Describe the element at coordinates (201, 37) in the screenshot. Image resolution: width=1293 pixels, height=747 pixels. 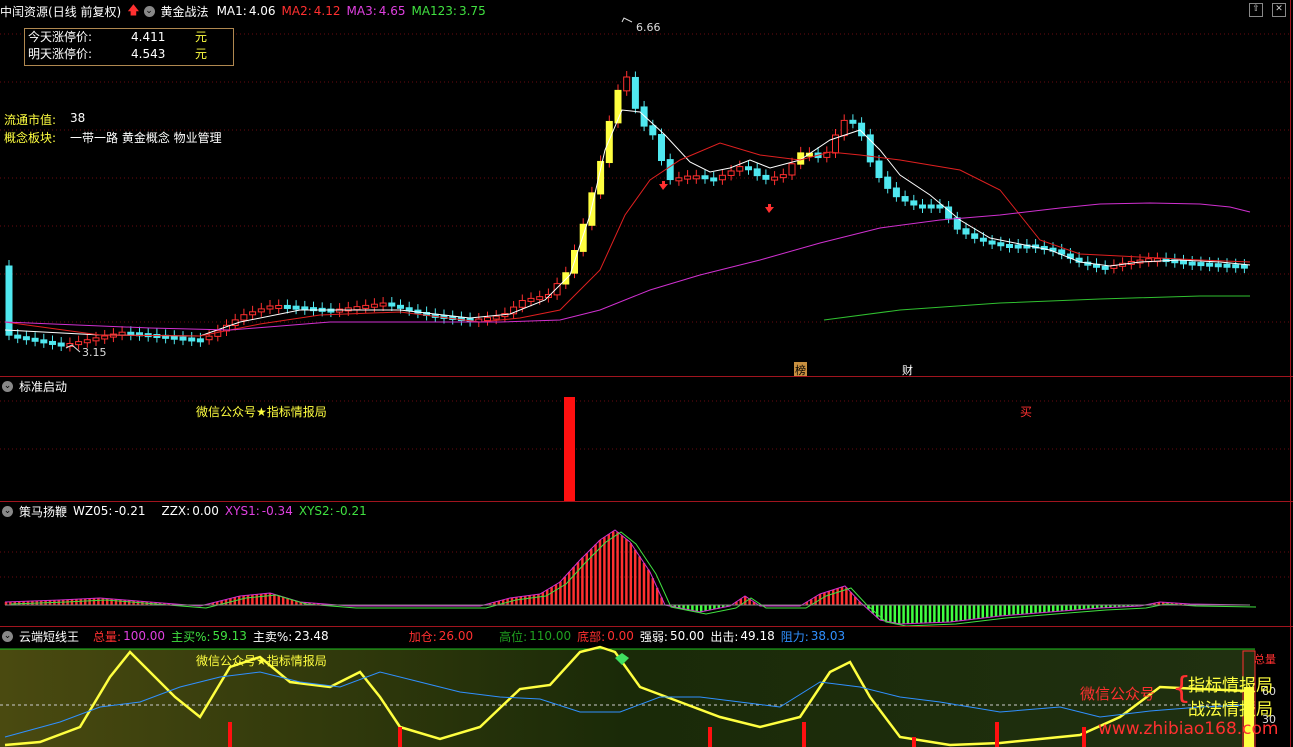
I see `today-limit-unit: 元` at that location.